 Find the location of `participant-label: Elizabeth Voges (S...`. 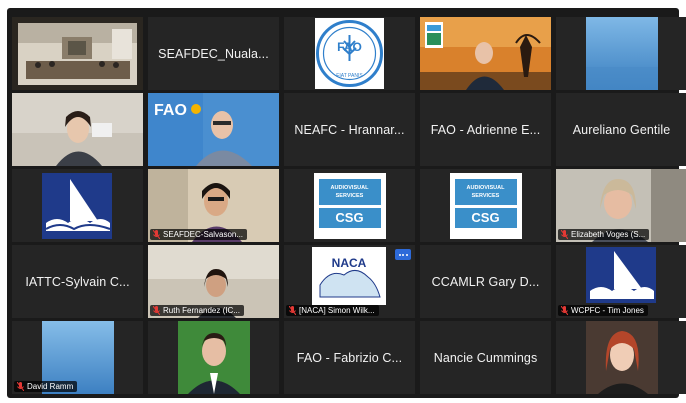

participant-label: Elizabeth Voges (S... is located at coordinates (604, 234).